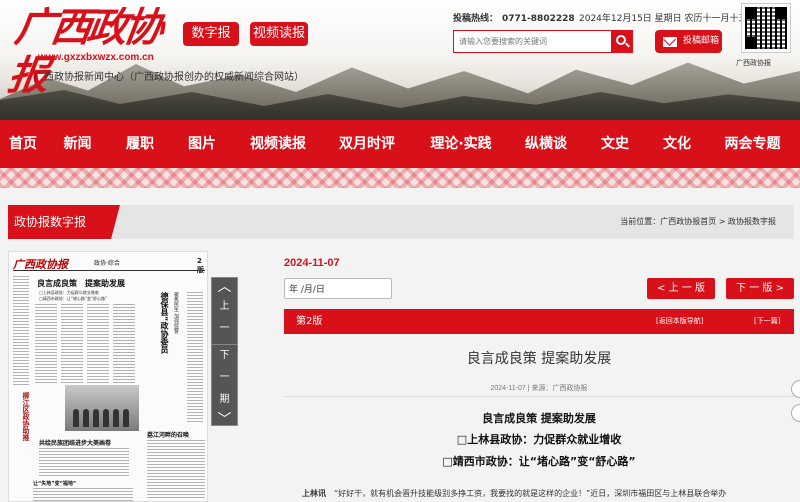 The width and height of the screenshot is (800, 502). What do you see at coordinates (622, 41) in the screenshot?
I see `search-button` at bounding box center [622, 41].